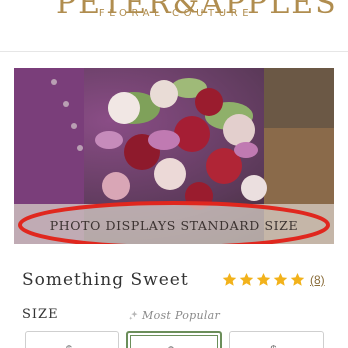 The height and width of the screenshot is (348, 348). I want to click on size-option-deluxe: $.., so click(174, 339).